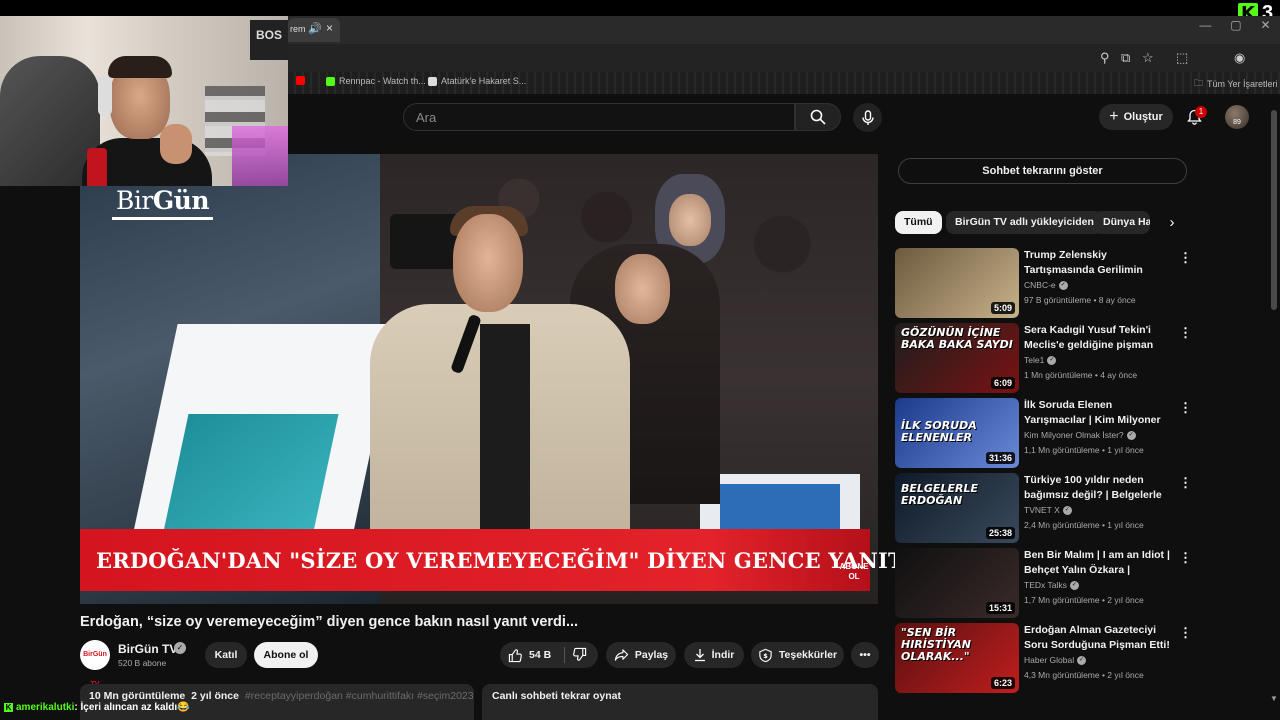 The image size is (1280, 720). I want to click on chat-text: : İçeri alıncan az kaldı😂, so click(132, 707).